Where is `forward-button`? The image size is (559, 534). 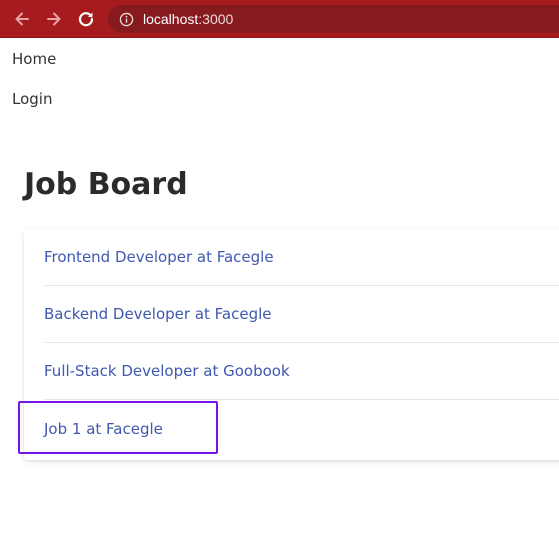
forward-button is located at coordinates (54, 19).